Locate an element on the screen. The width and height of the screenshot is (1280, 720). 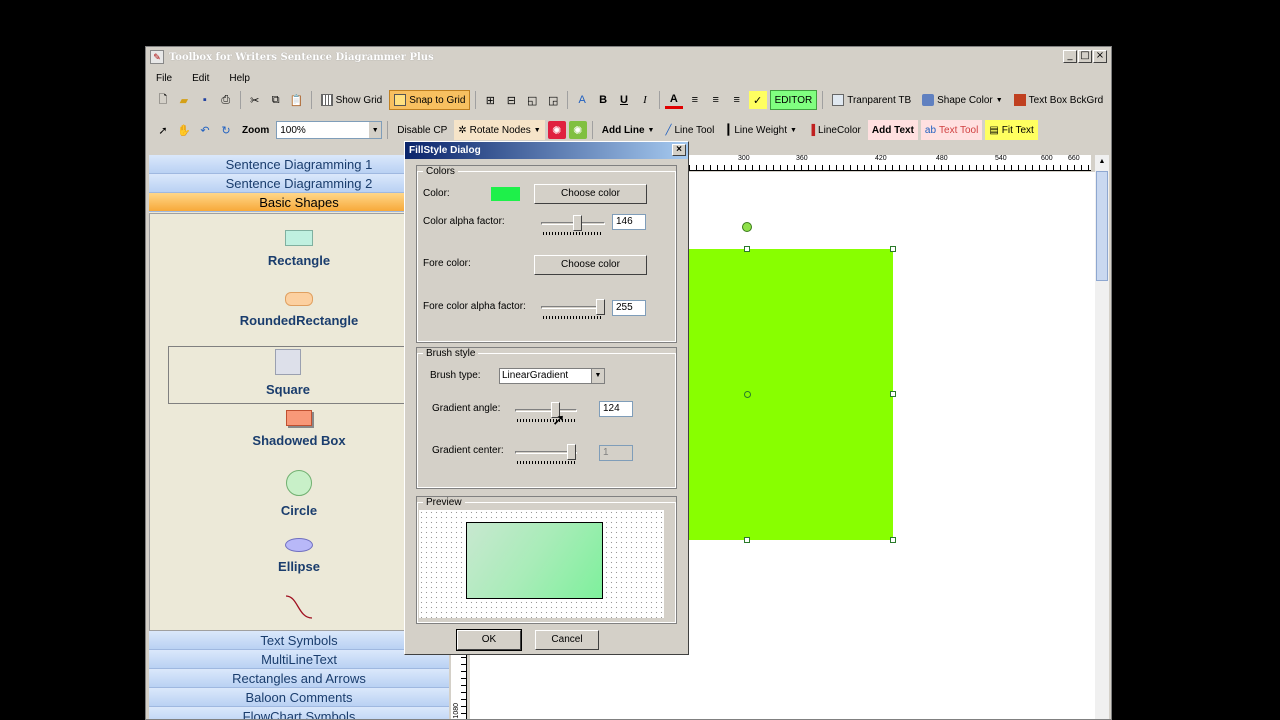
color-swatch is located at coordinates (505, 194).